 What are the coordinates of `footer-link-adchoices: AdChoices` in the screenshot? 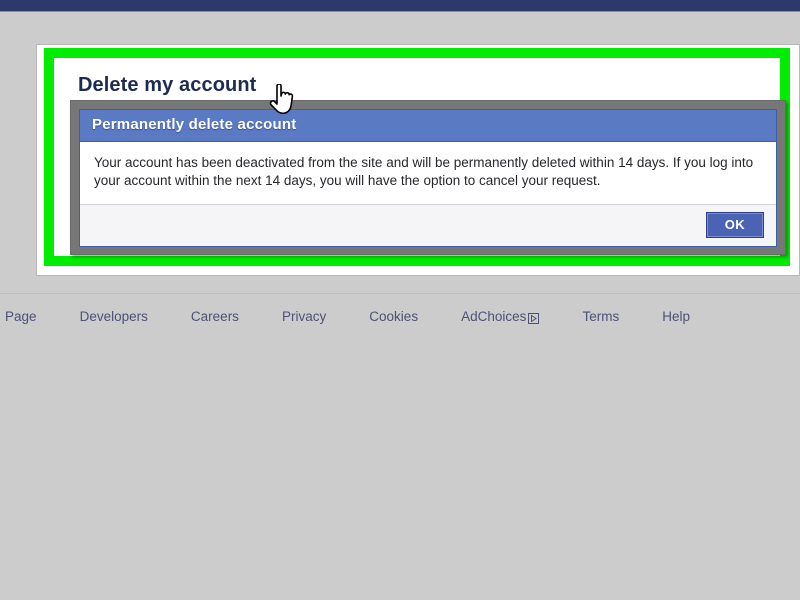 It's located at (500, 316).